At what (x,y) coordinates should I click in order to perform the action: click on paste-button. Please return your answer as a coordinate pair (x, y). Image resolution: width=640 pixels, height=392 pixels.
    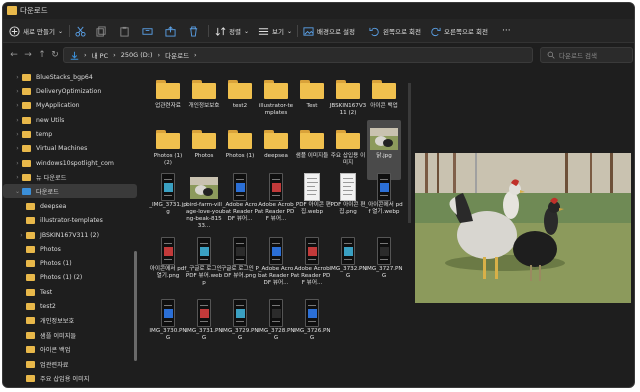
    Looking at the image, I should click on (124, 31).